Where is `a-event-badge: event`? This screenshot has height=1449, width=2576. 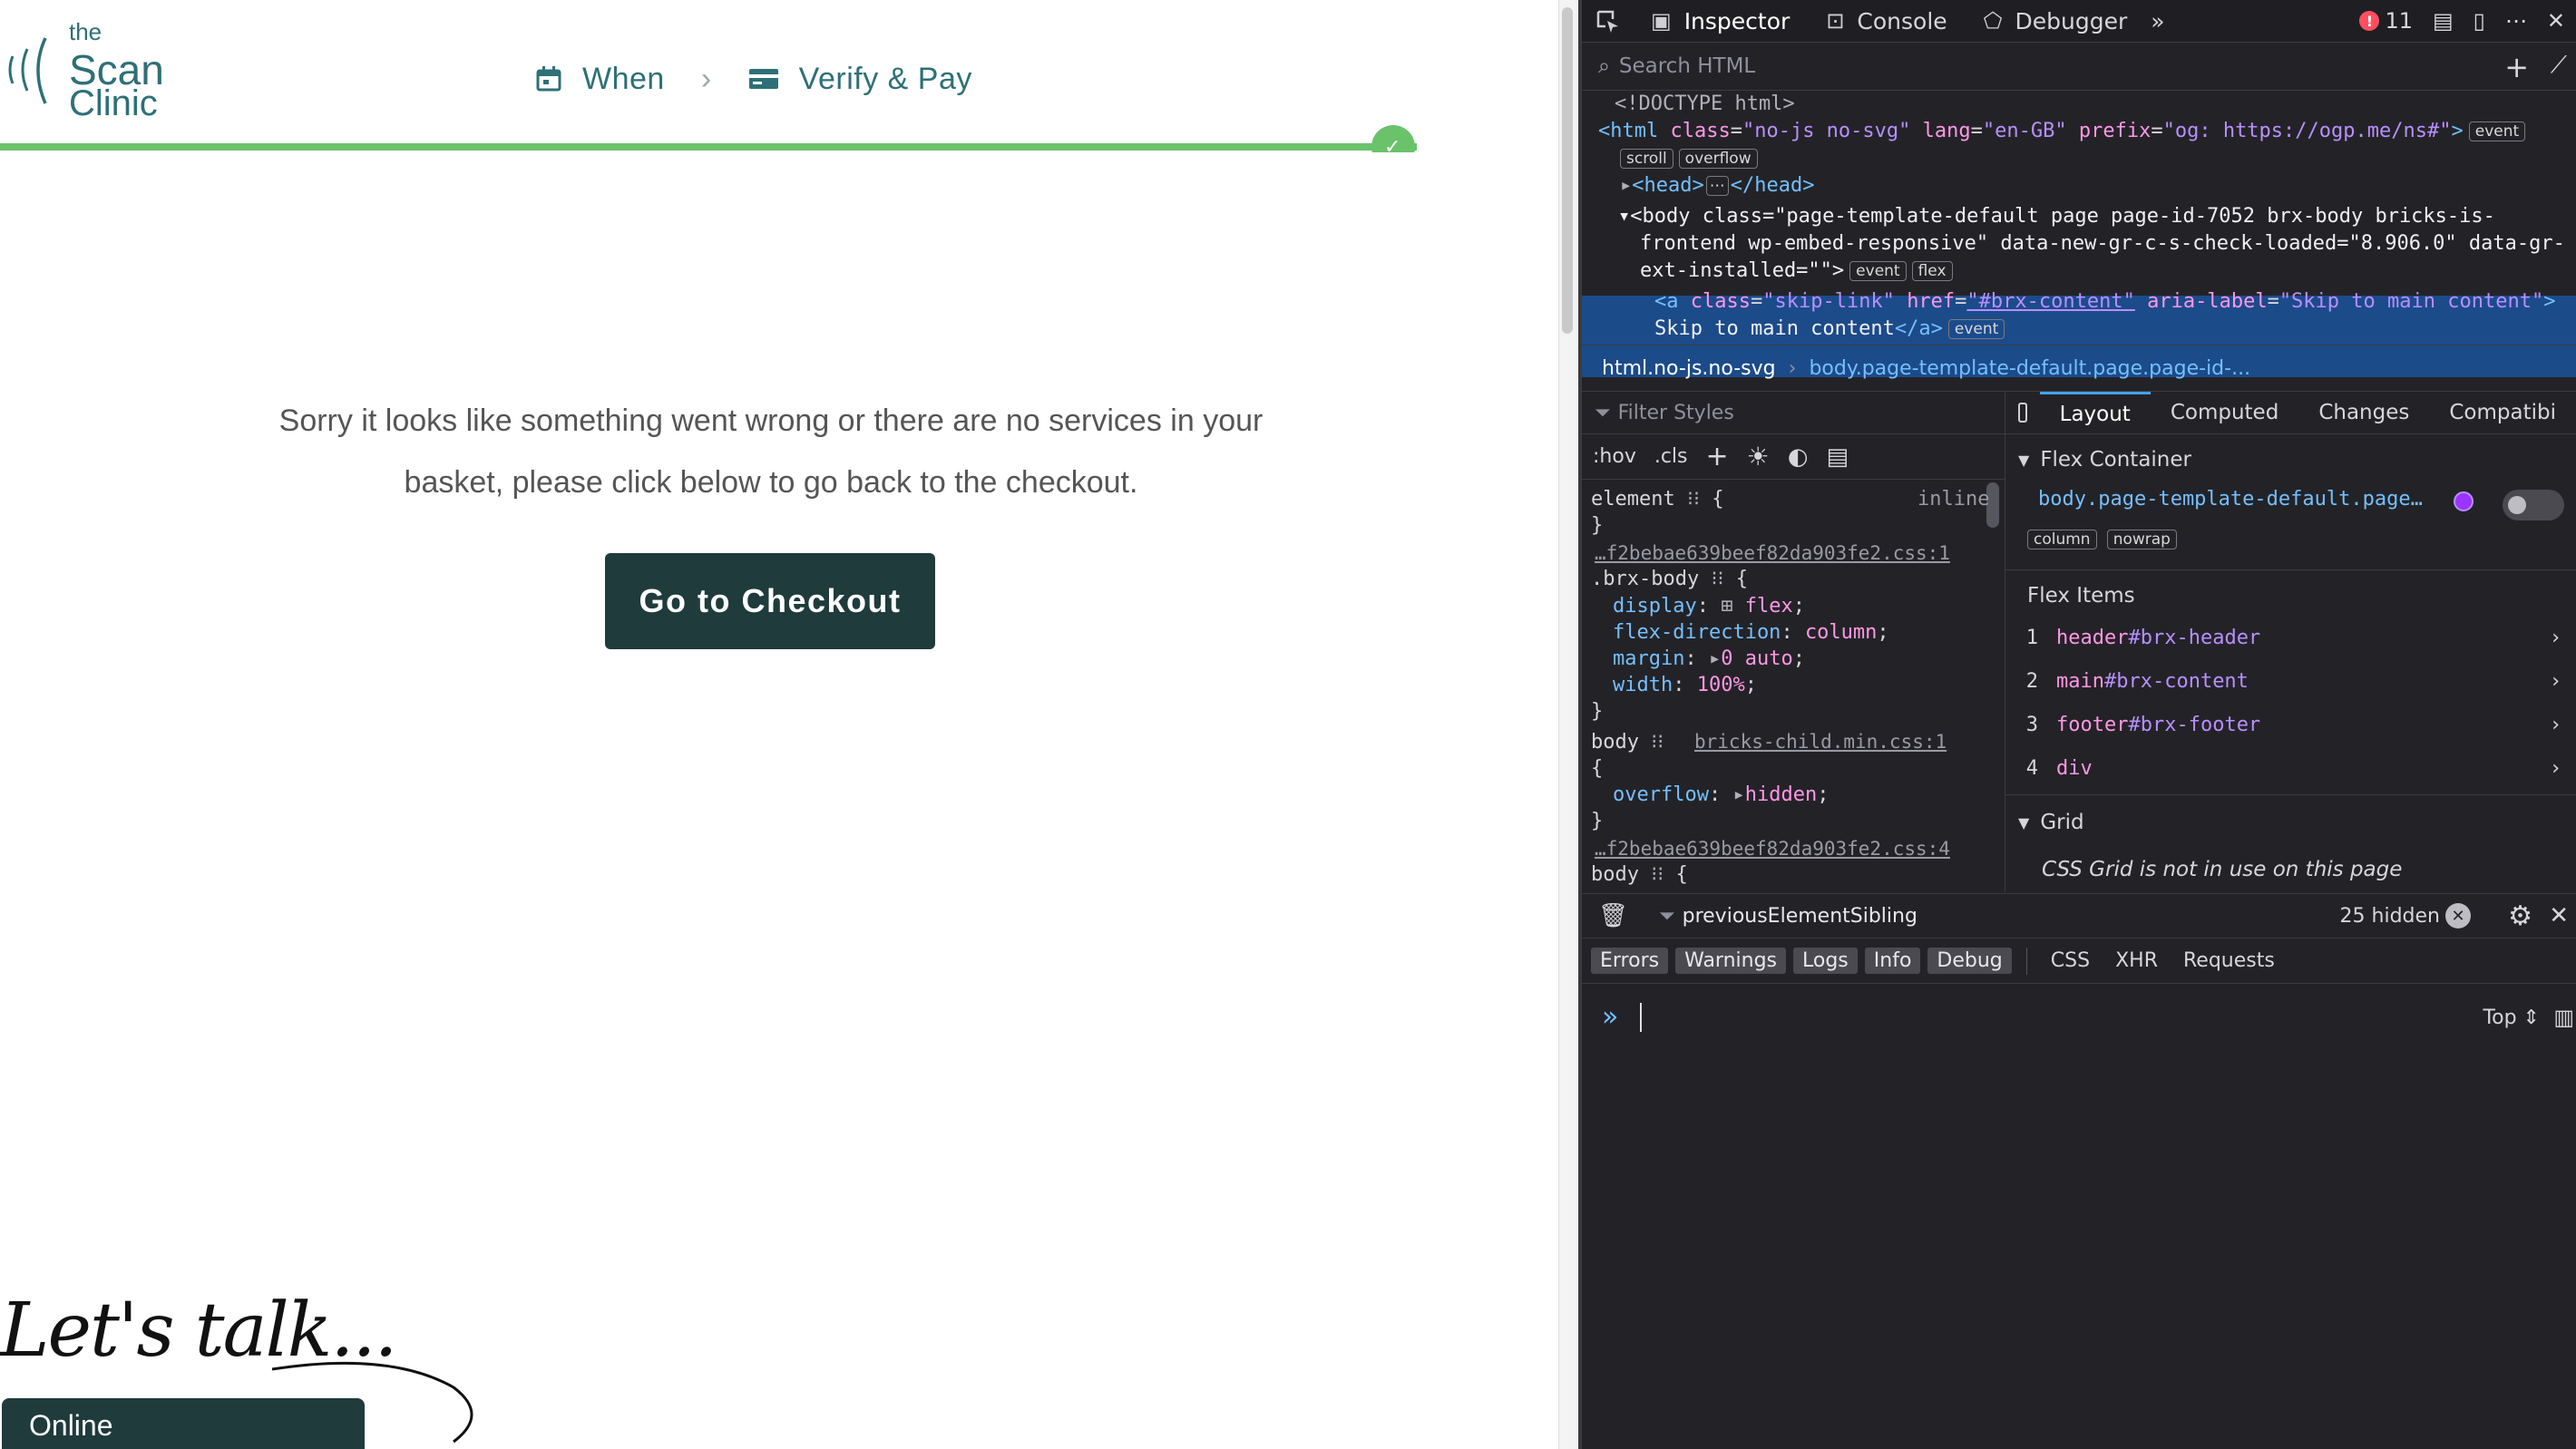
a-event-badge: event is located at coordinates (1976, 329).